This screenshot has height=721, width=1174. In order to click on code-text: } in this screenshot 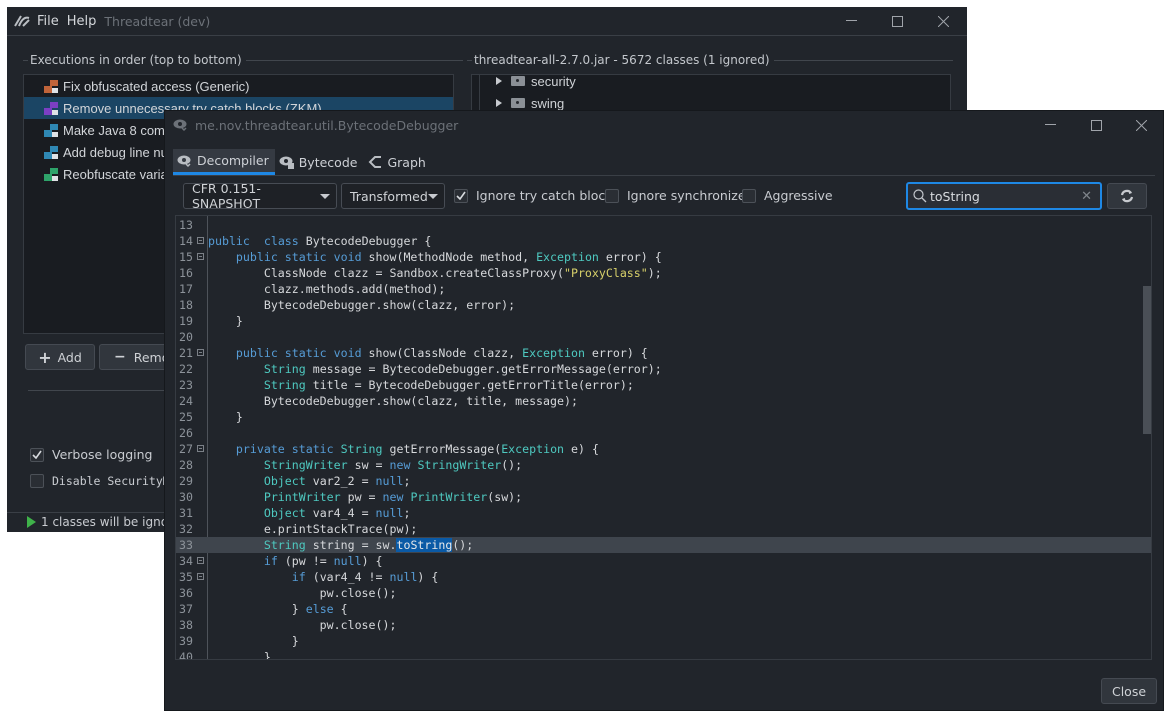, I will do `click(253, 641)`.